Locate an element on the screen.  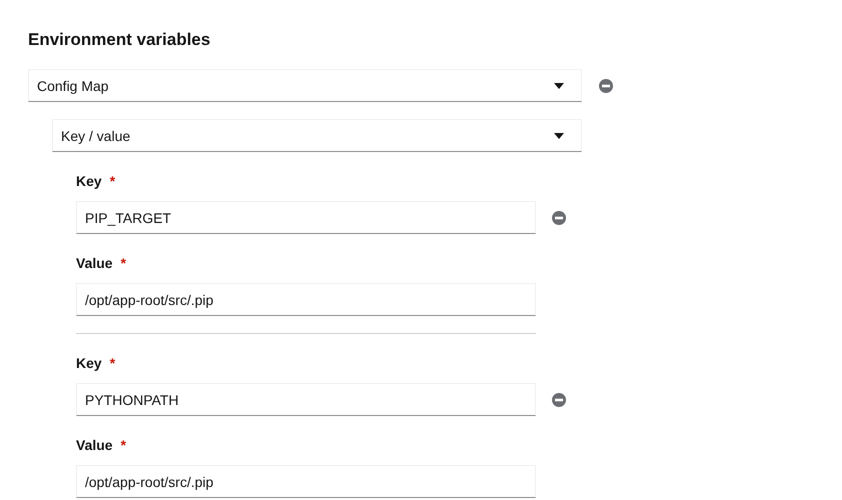
dropdown: Config Map is located at coordinates (305, 85).